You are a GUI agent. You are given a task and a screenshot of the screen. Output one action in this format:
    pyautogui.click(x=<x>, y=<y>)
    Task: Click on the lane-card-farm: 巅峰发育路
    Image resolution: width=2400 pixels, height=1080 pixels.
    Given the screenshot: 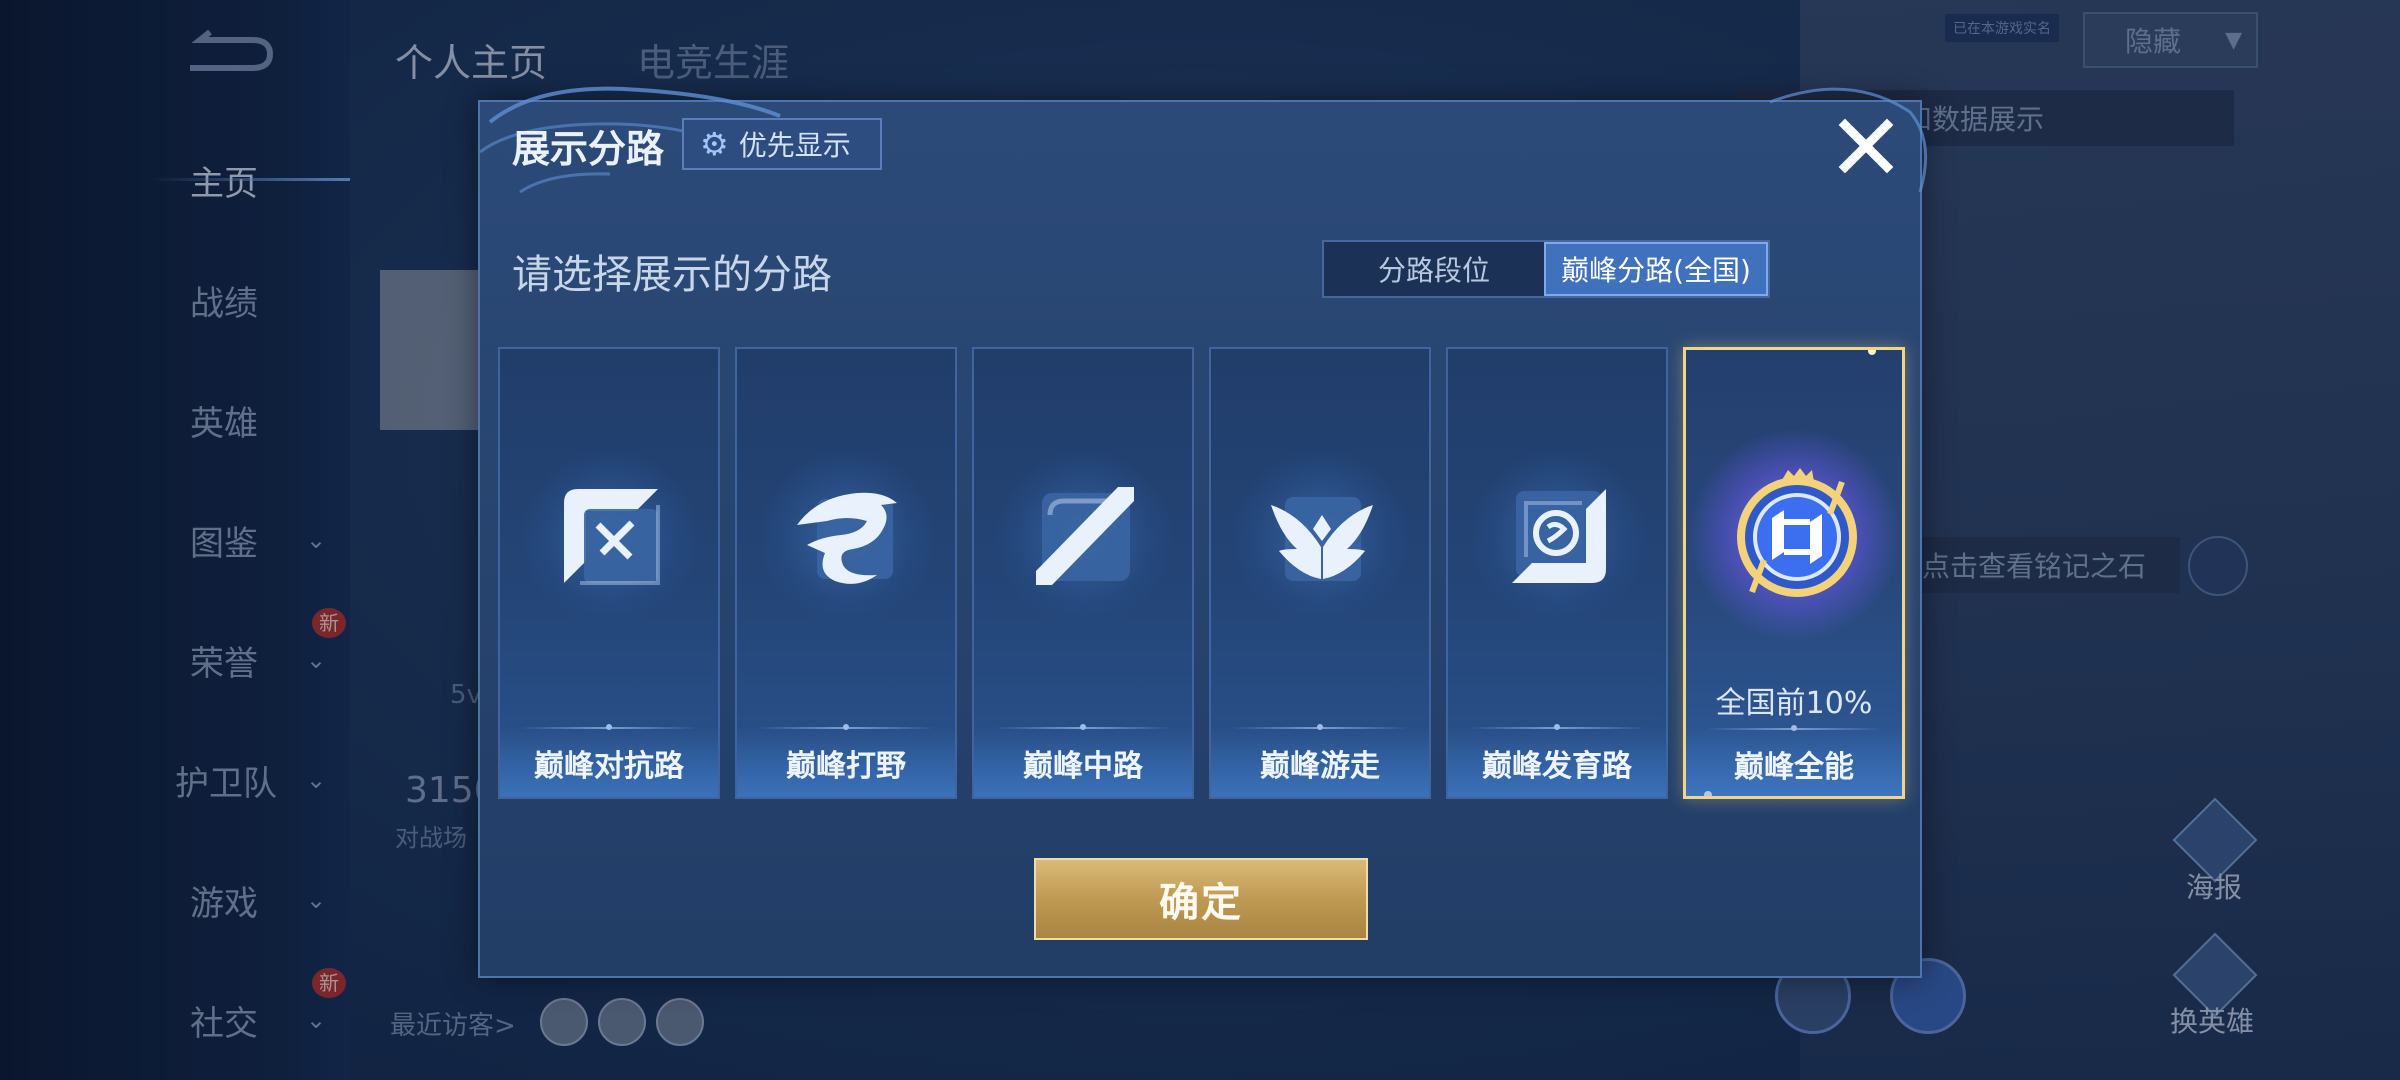 What is the action you would take?
    pyautogui.click(x=1557, y=573)
    